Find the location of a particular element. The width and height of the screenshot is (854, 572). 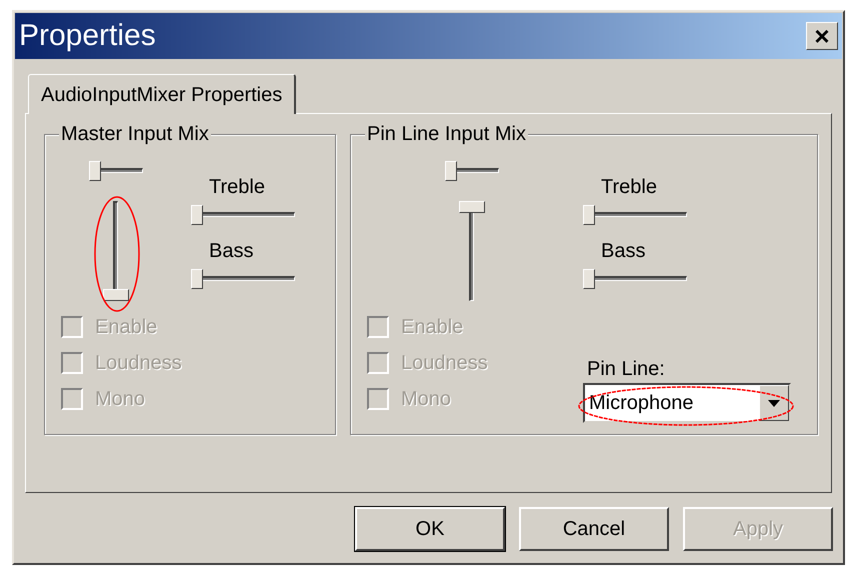

tab: AudioInputMixer Properties is located at coordinates (162, 94).